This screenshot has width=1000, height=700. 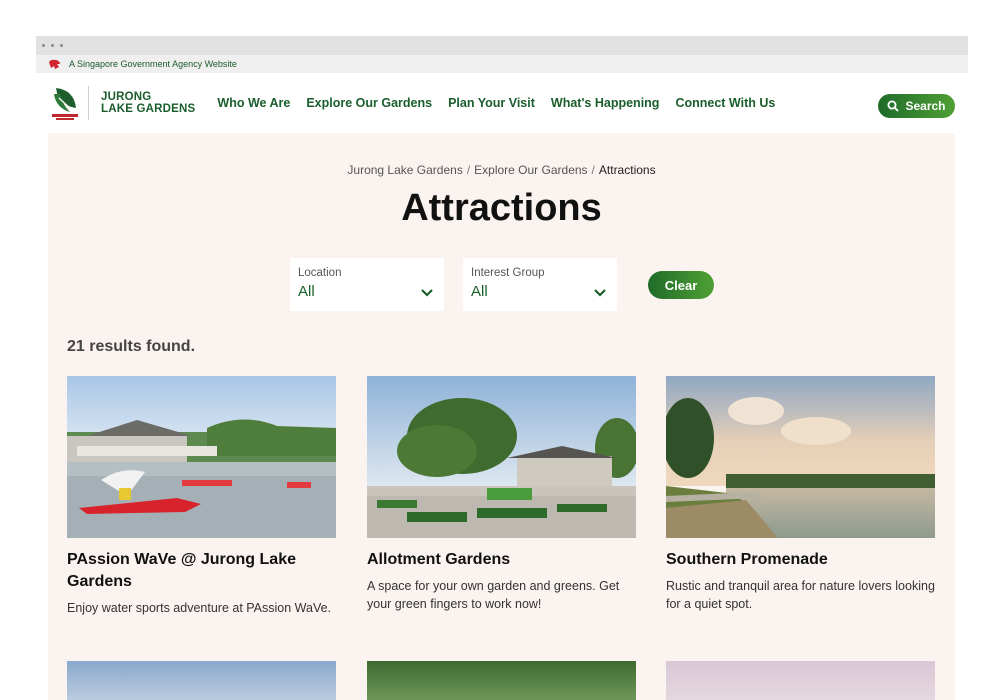 What do you see at coordinates (925, 106) in the screenshot?
I see `search-label: Search` at bounding box center [925, 106].